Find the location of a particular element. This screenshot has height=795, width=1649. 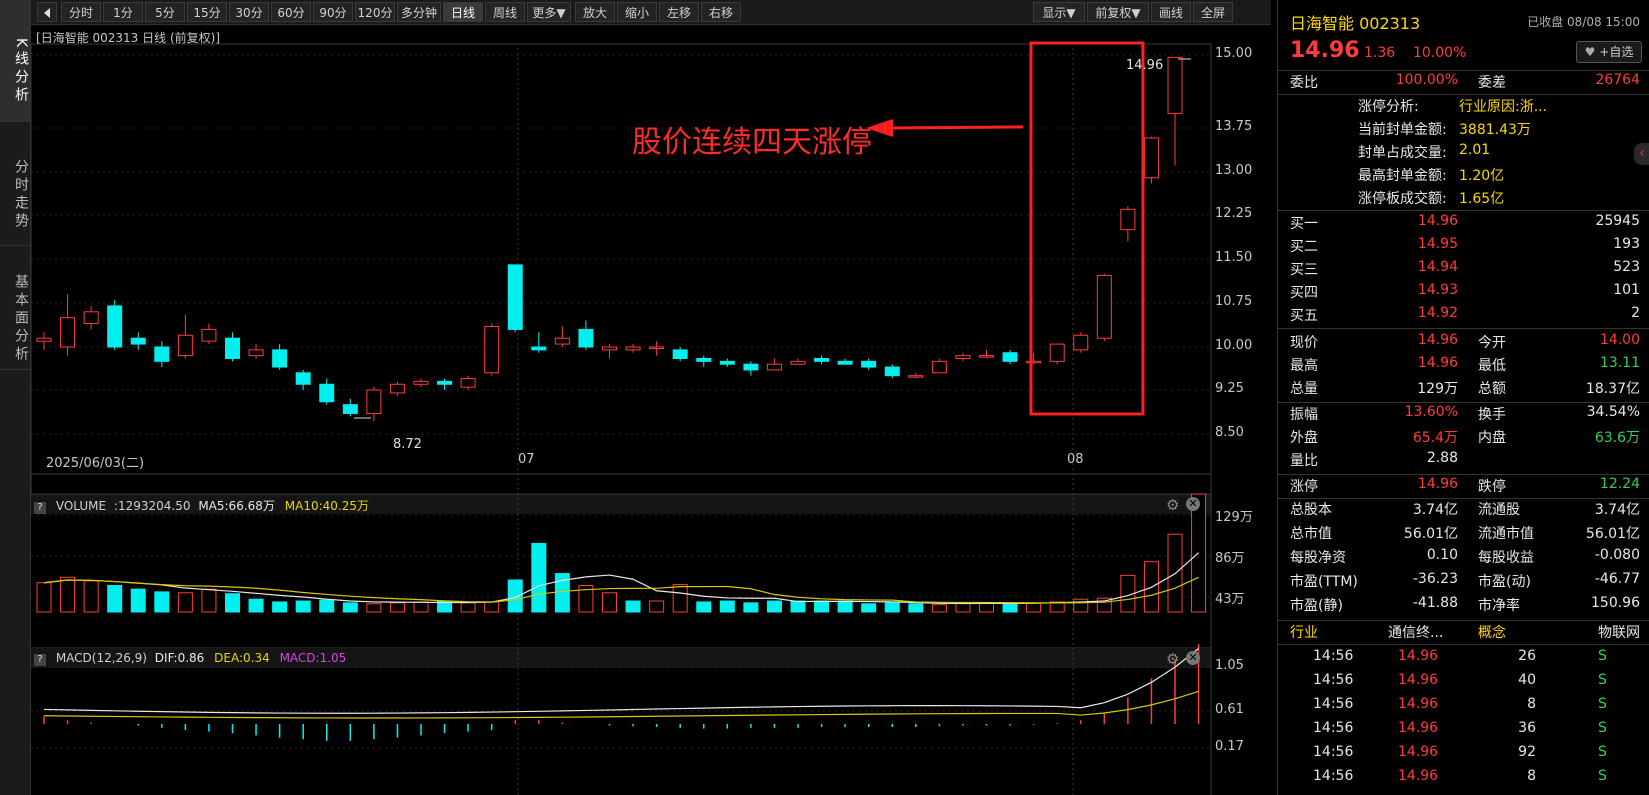

right-action-button-1: 前复权▼ is located at coordinates (1118, 12).